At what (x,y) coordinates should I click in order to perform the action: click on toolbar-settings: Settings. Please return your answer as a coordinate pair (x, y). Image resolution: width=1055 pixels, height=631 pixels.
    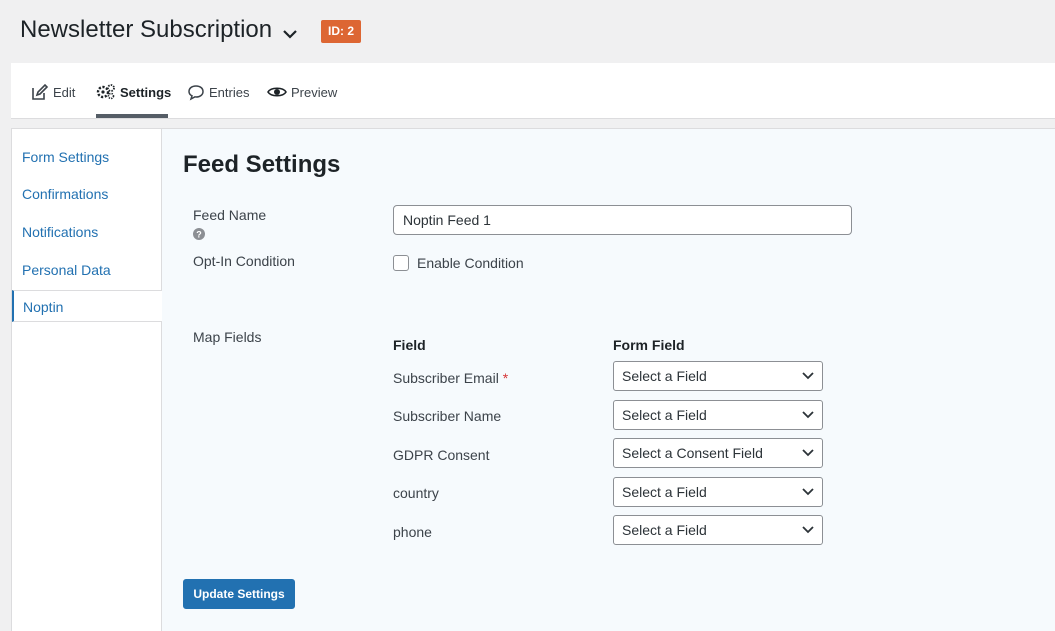
    Looking at the image, I should click on (133, 92).